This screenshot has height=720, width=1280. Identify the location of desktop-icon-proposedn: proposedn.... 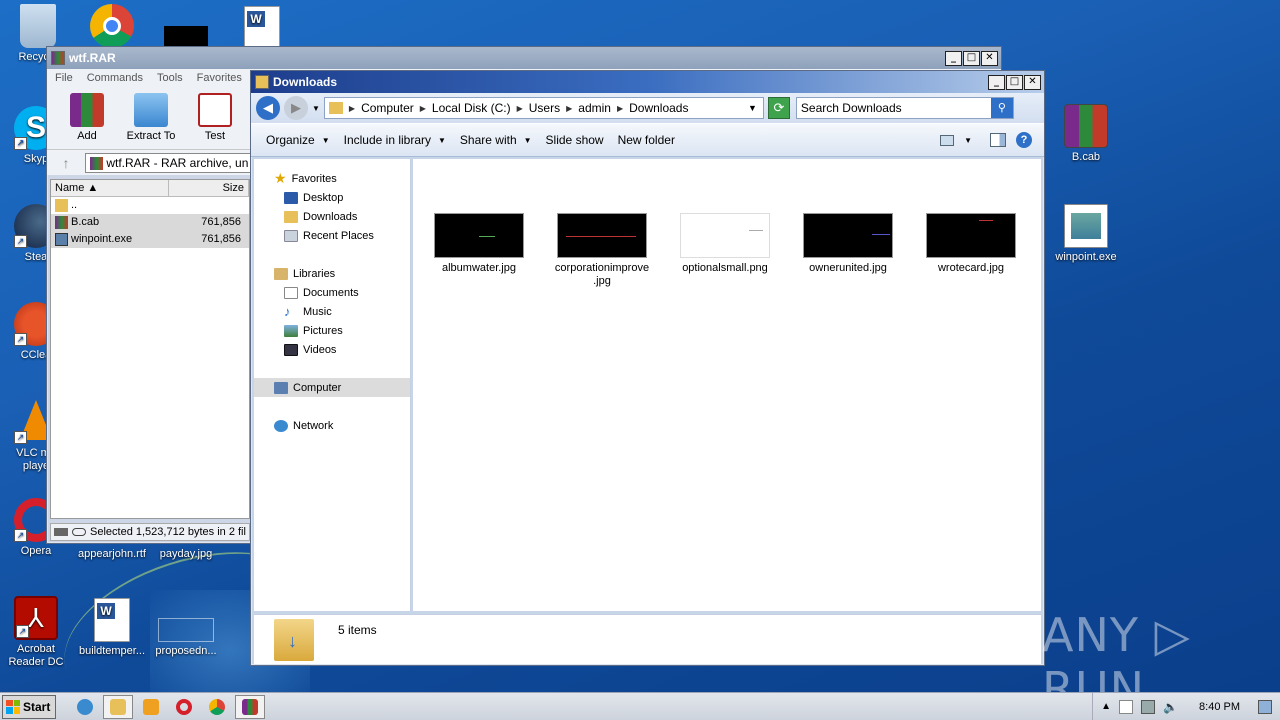
(186, 628).